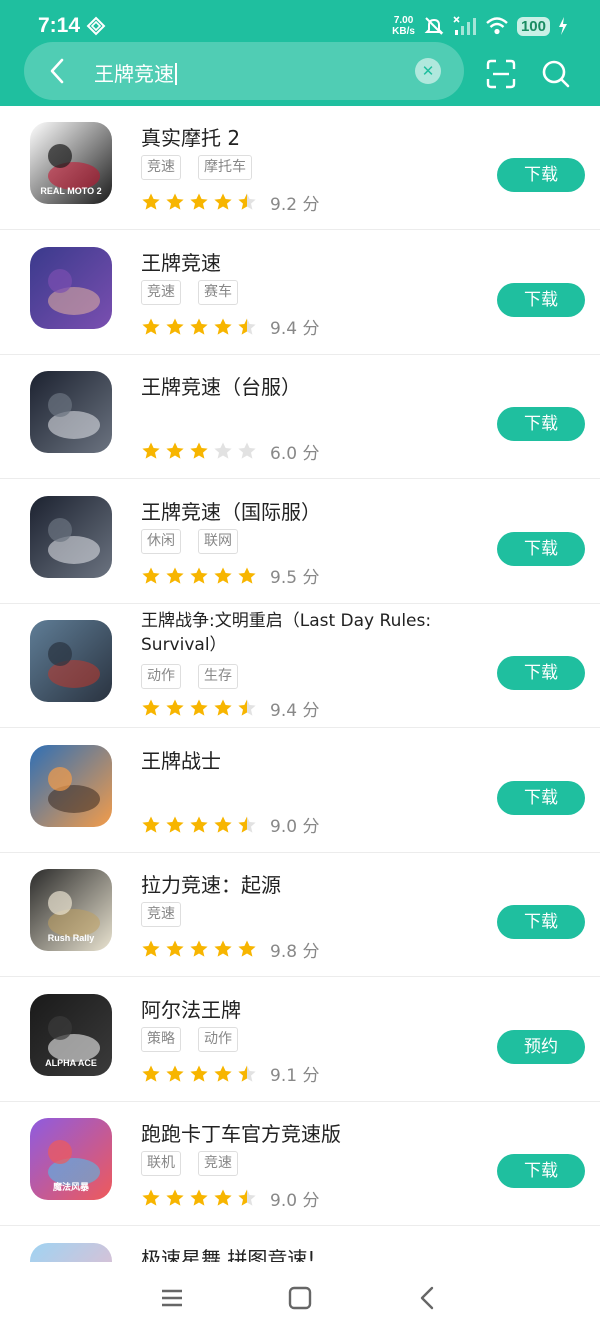  I want to click on app-name: 阿尔法王牌, so click(191, 1009).